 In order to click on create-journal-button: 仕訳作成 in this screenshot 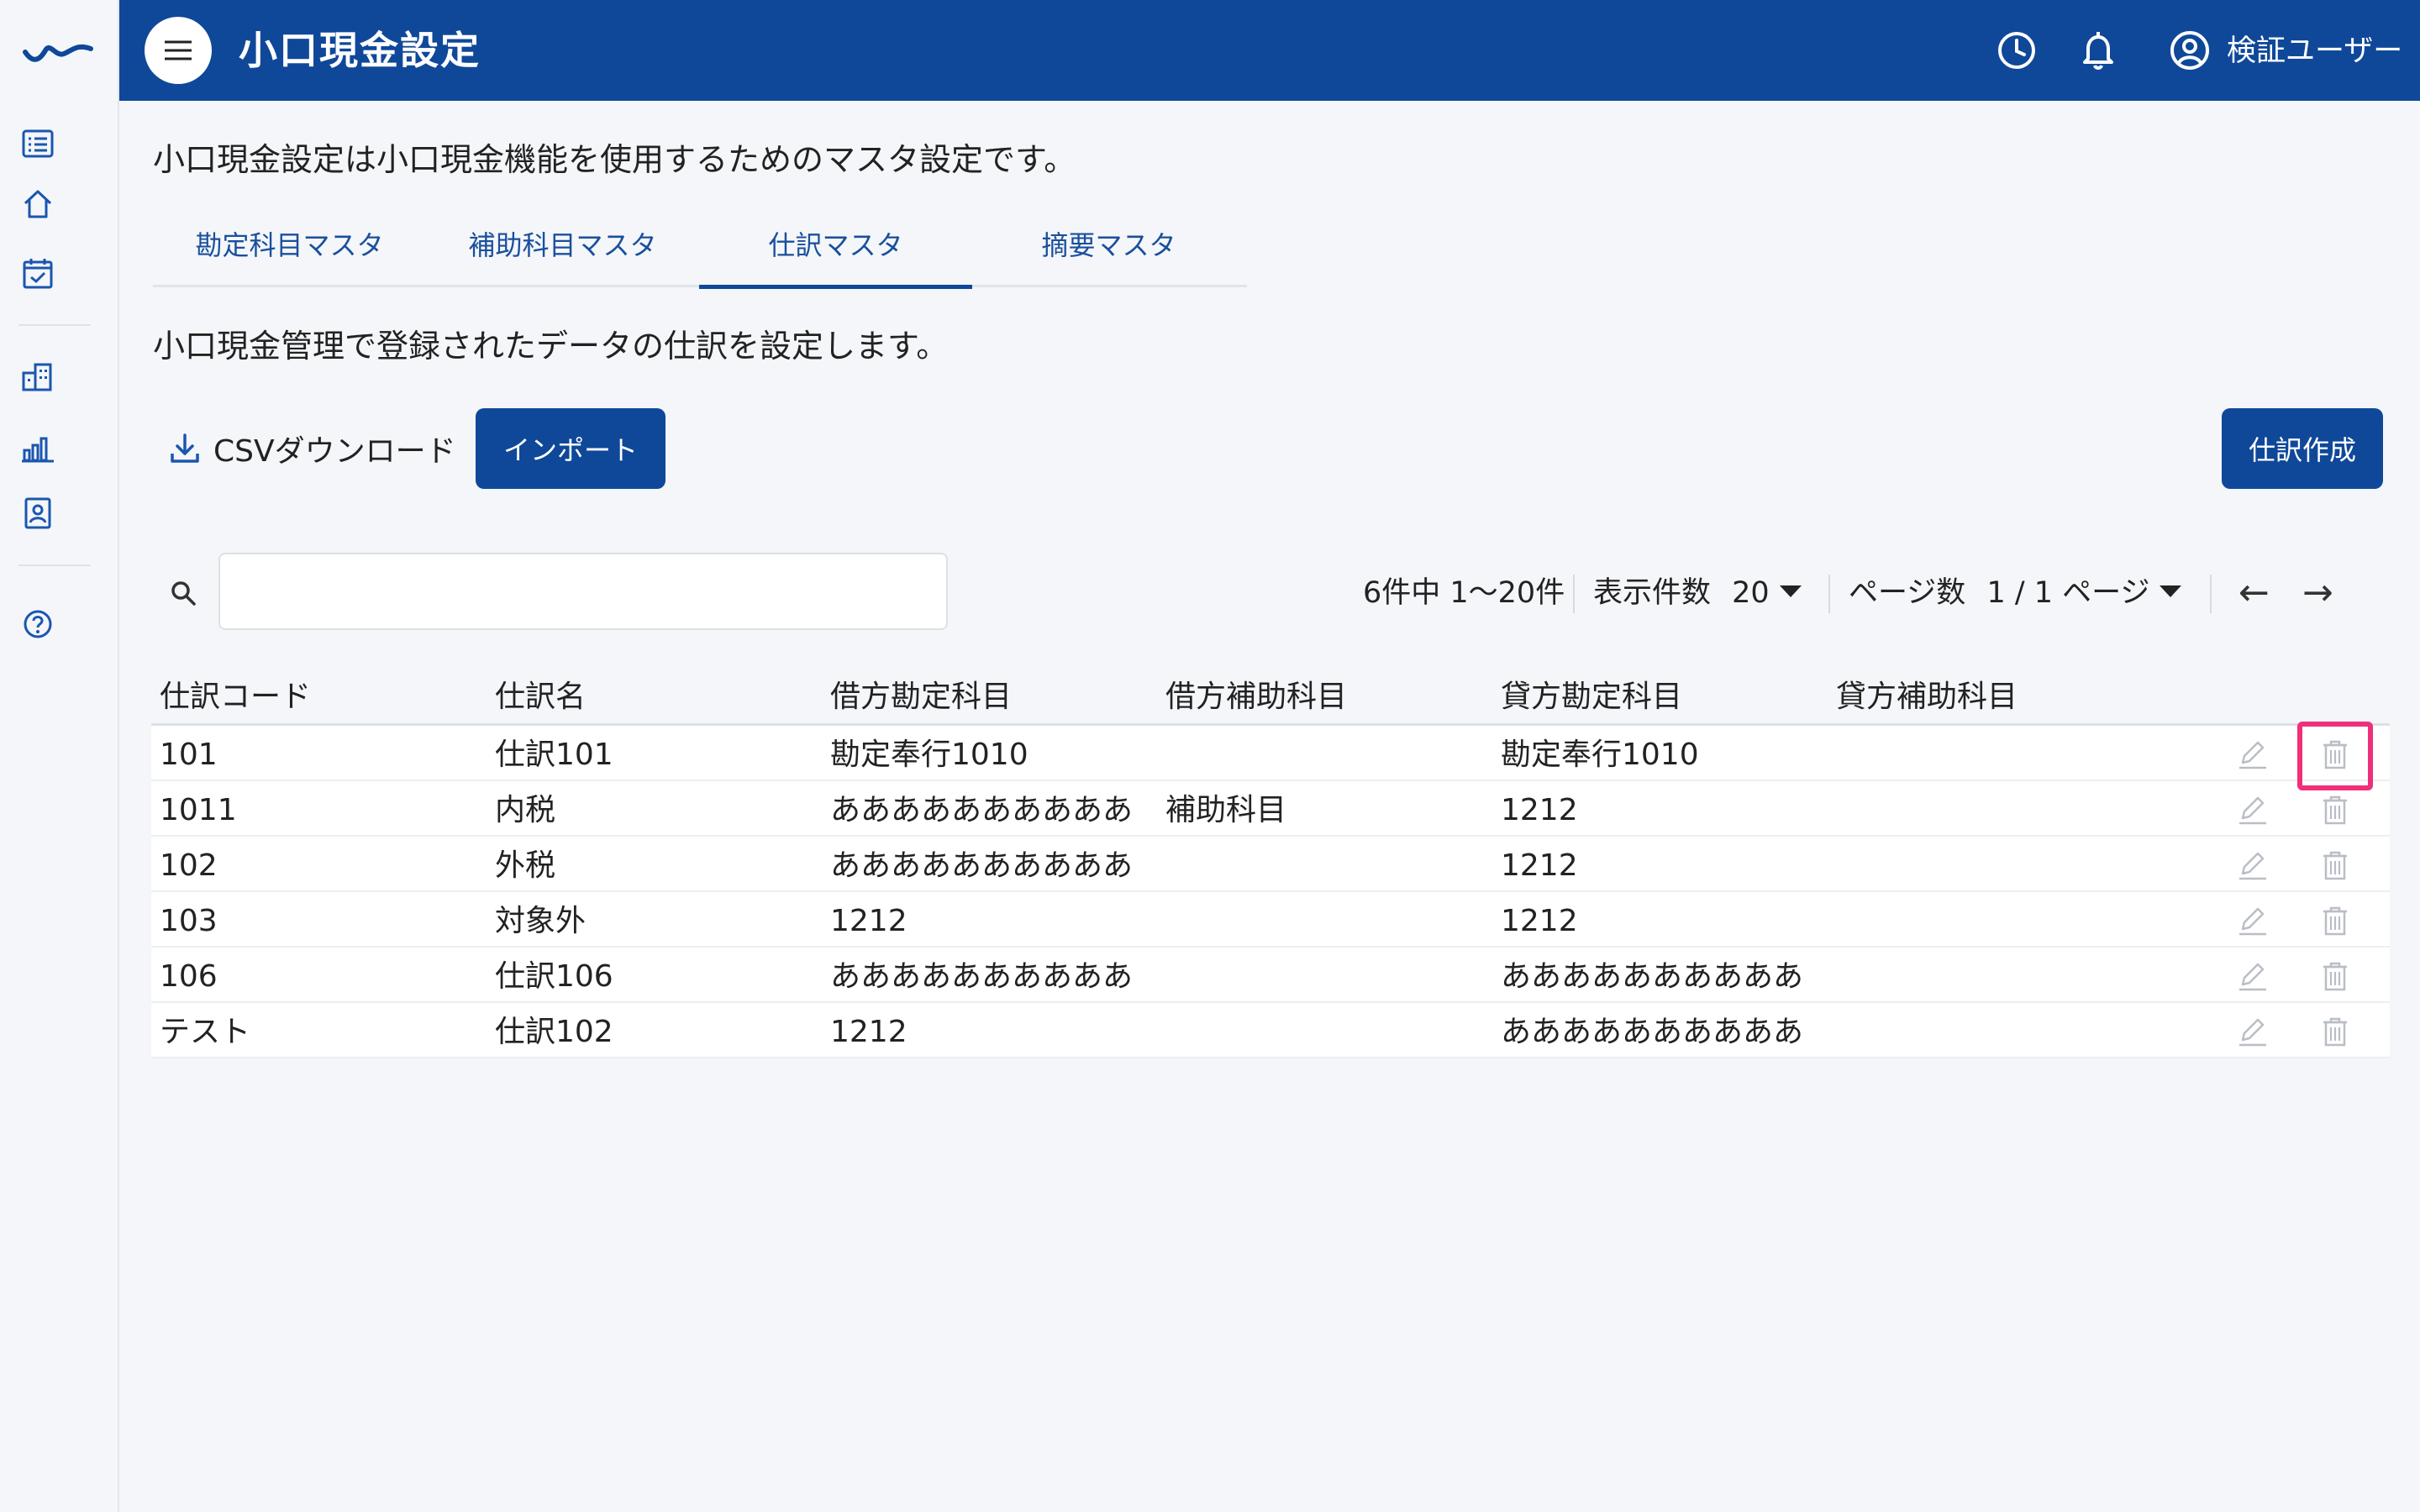, I will do `click(2302, 448)`.